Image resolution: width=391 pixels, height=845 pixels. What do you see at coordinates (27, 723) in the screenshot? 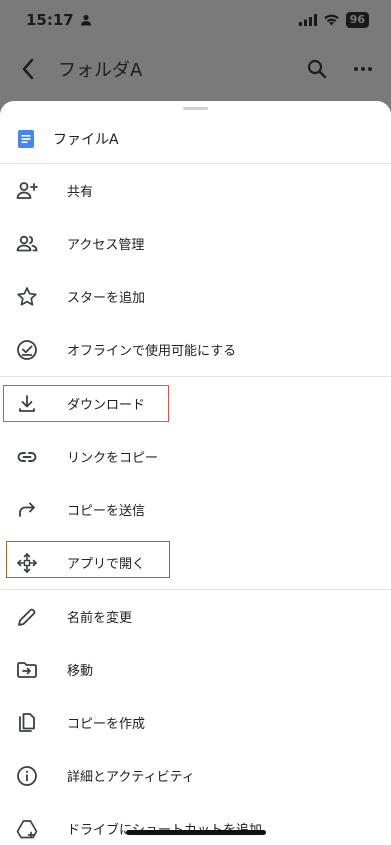
I see `file-copy-icon` at bounding box center [27, 723].